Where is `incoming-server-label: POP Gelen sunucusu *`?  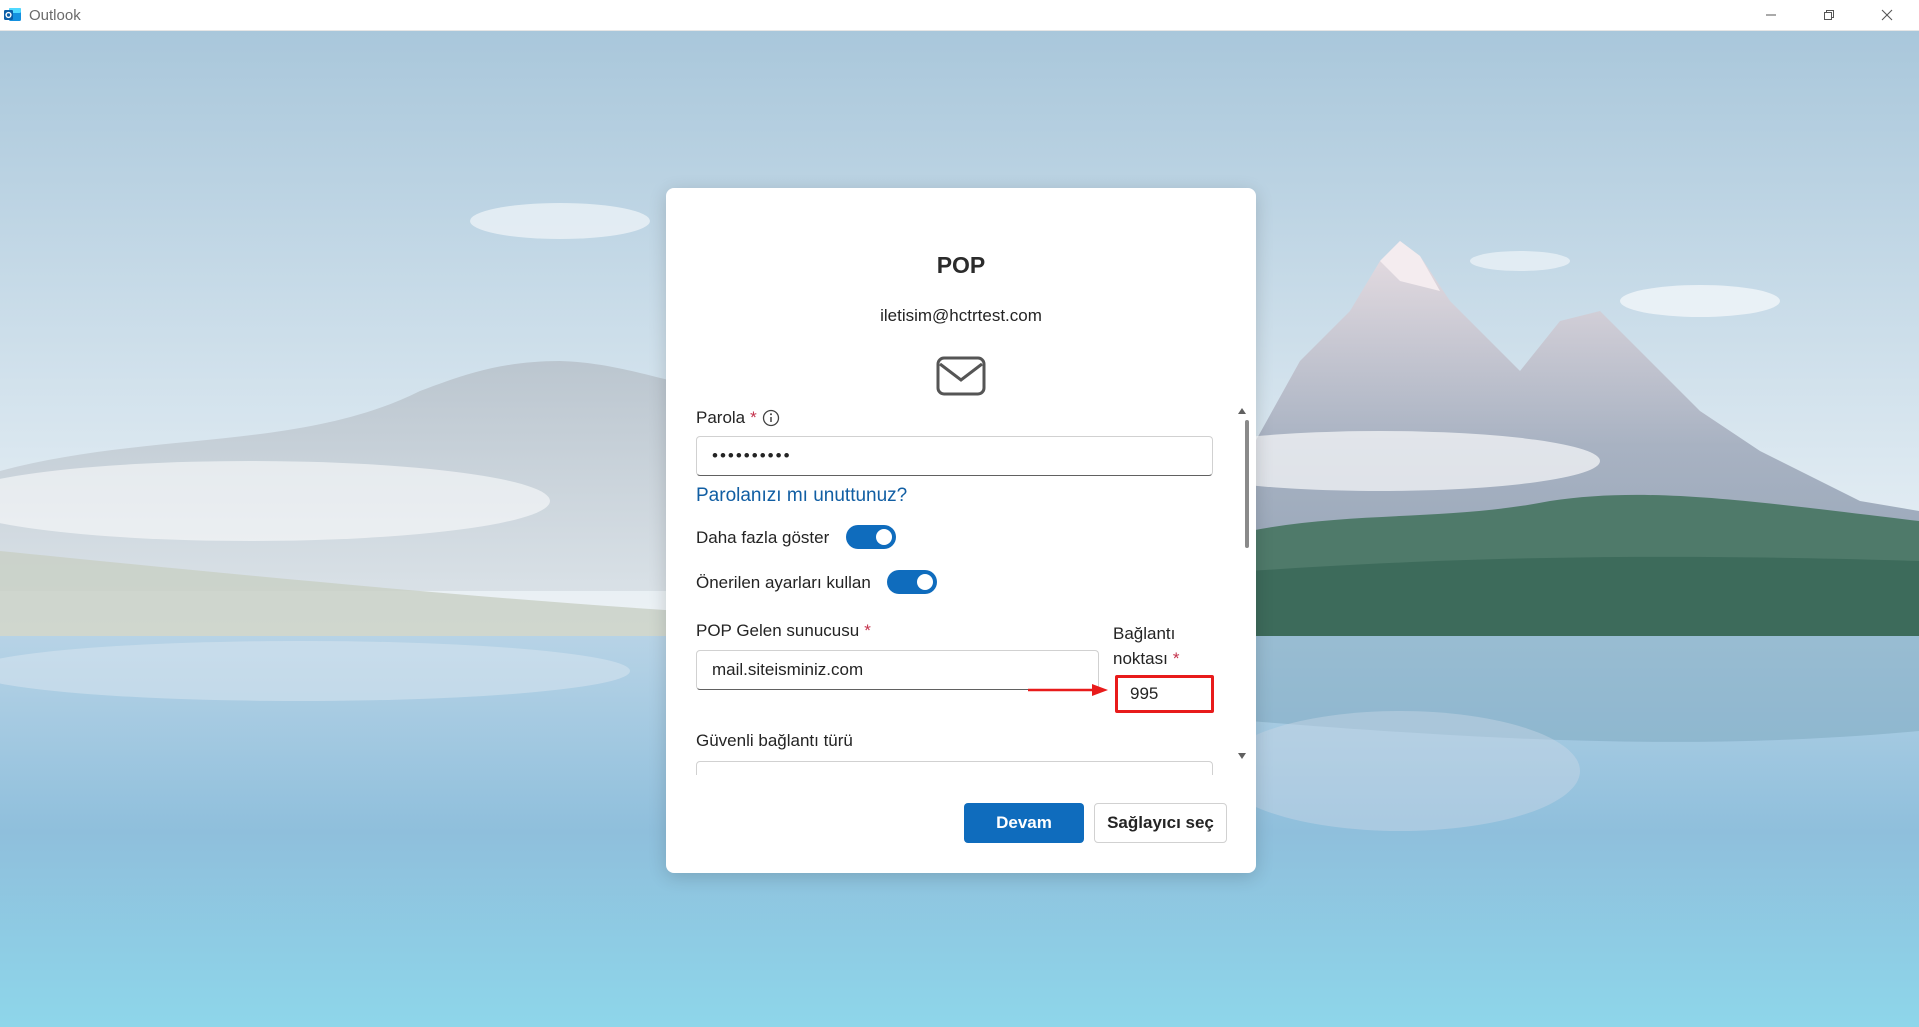 incoming-server-label: POP Gelen sunucusu * is located at coordinates (783, 630).